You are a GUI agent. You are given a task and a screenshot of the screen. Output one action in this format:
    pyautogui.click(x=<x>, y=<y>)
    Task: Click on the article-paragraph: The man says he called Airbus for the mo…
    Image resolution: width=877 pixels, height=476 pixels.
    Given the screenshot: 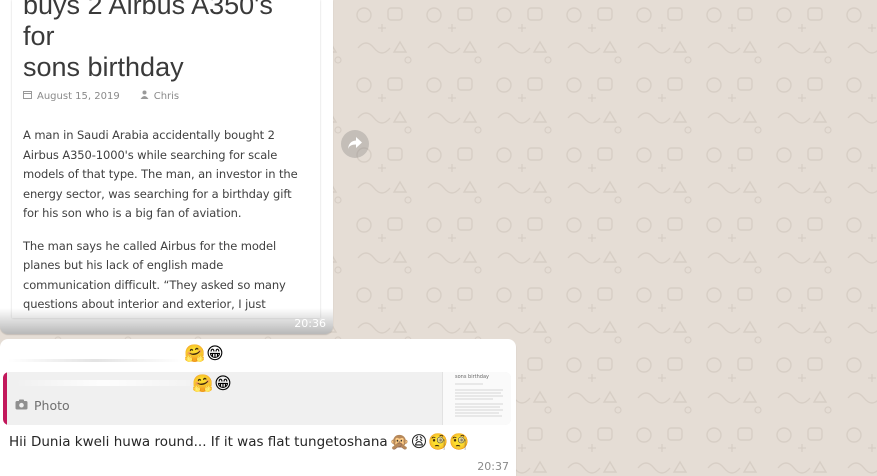 What is the action you would take?
    pyautogui.click(x=159, y=278)
    